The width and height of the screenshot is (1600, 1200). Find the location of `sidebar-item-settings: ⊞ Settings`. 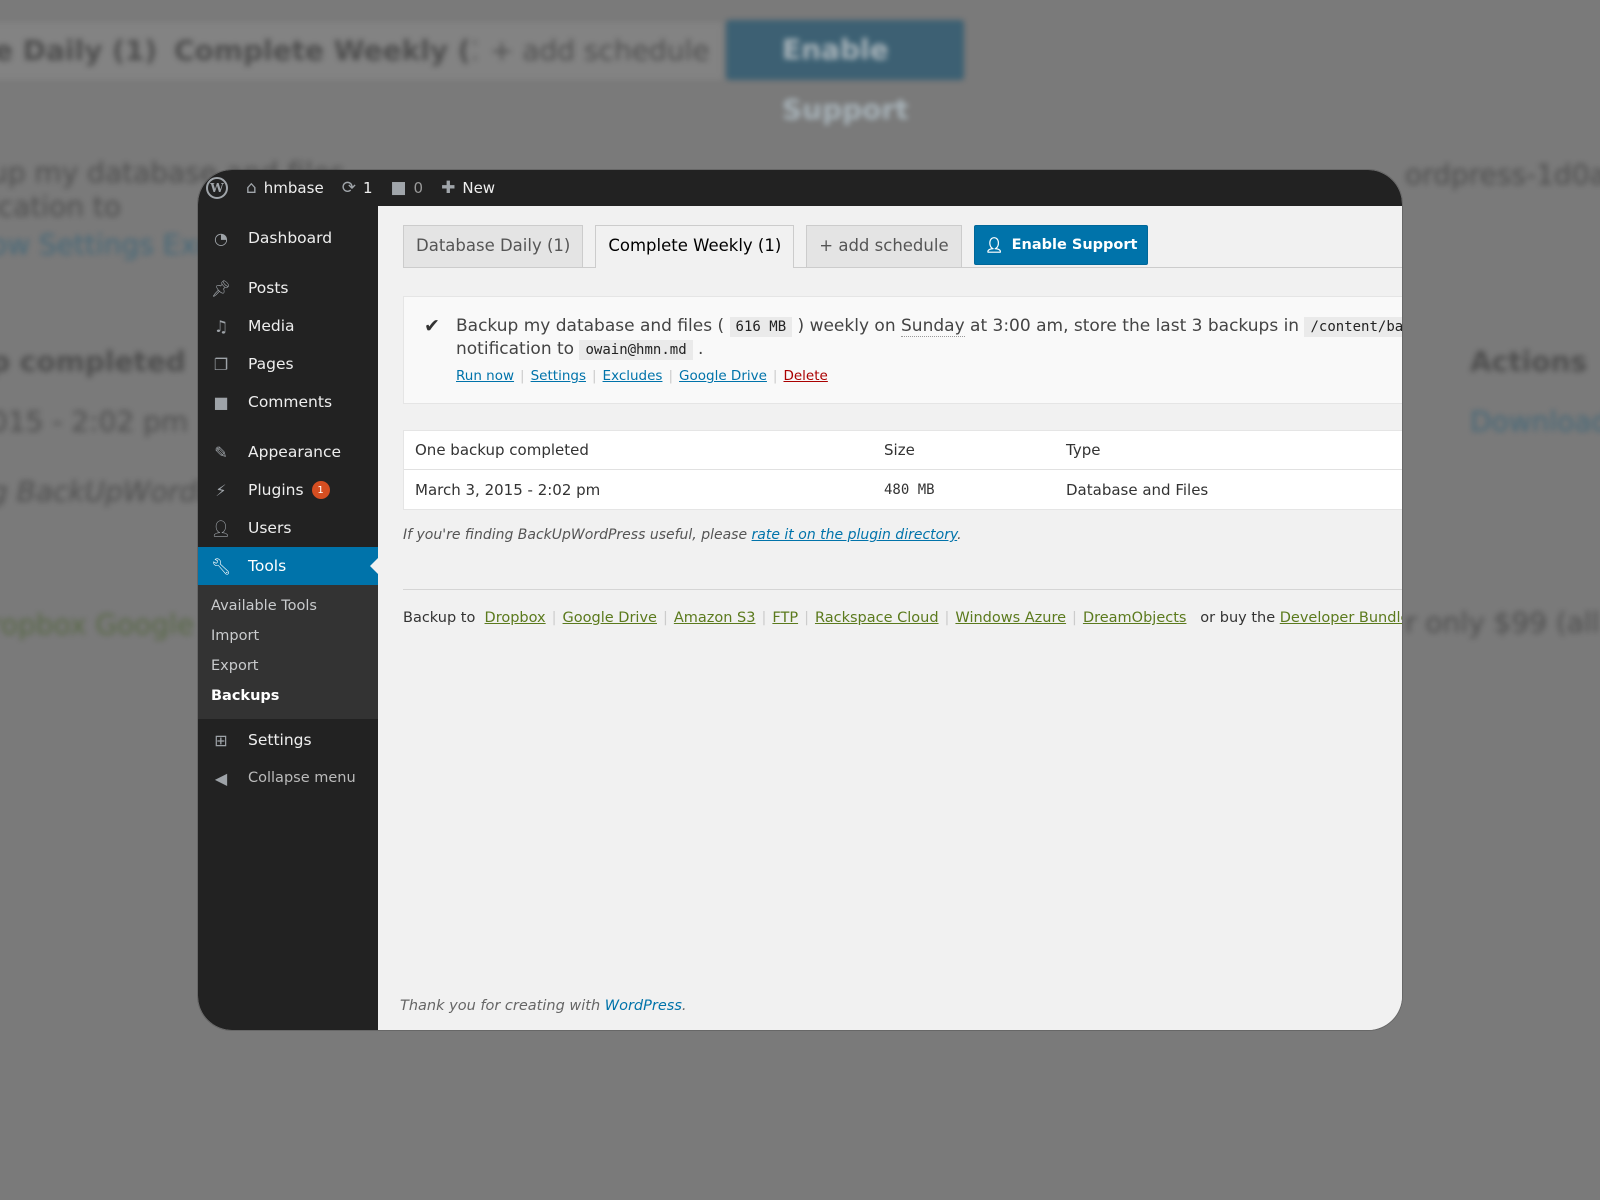

sidebar-item-settings: ⊞ Settings is located at coordinates (288, 740).